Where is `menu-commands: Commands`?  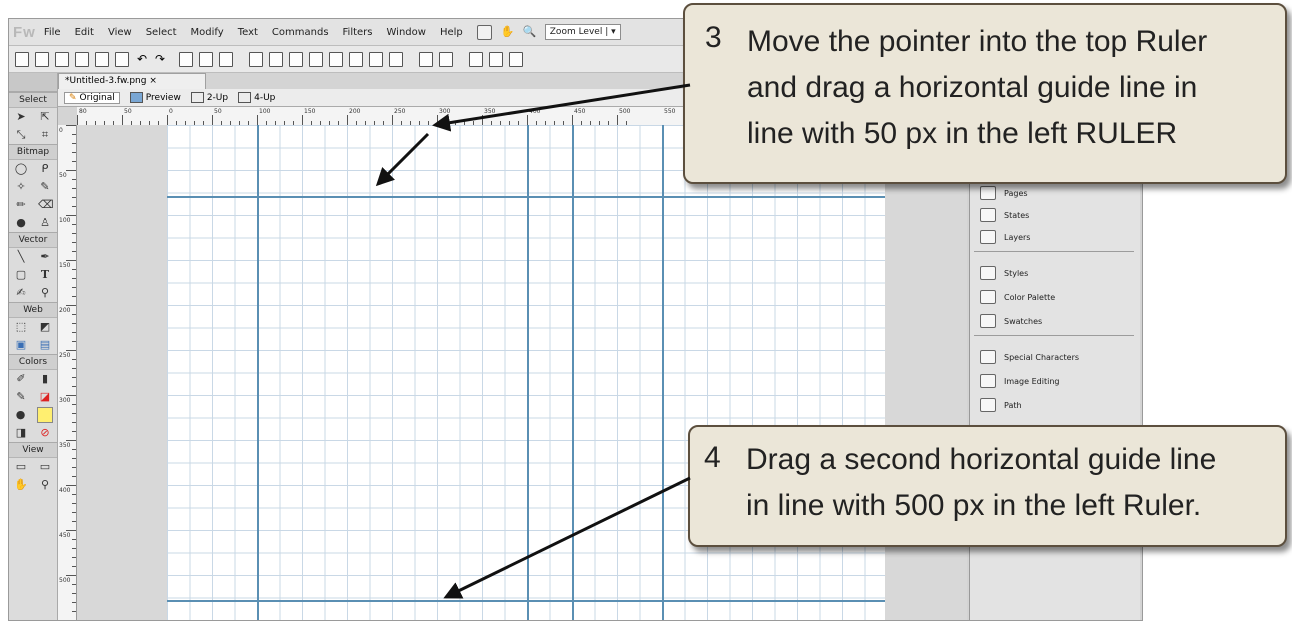
menu-commands: Commands is located at coordinates (300, 32).